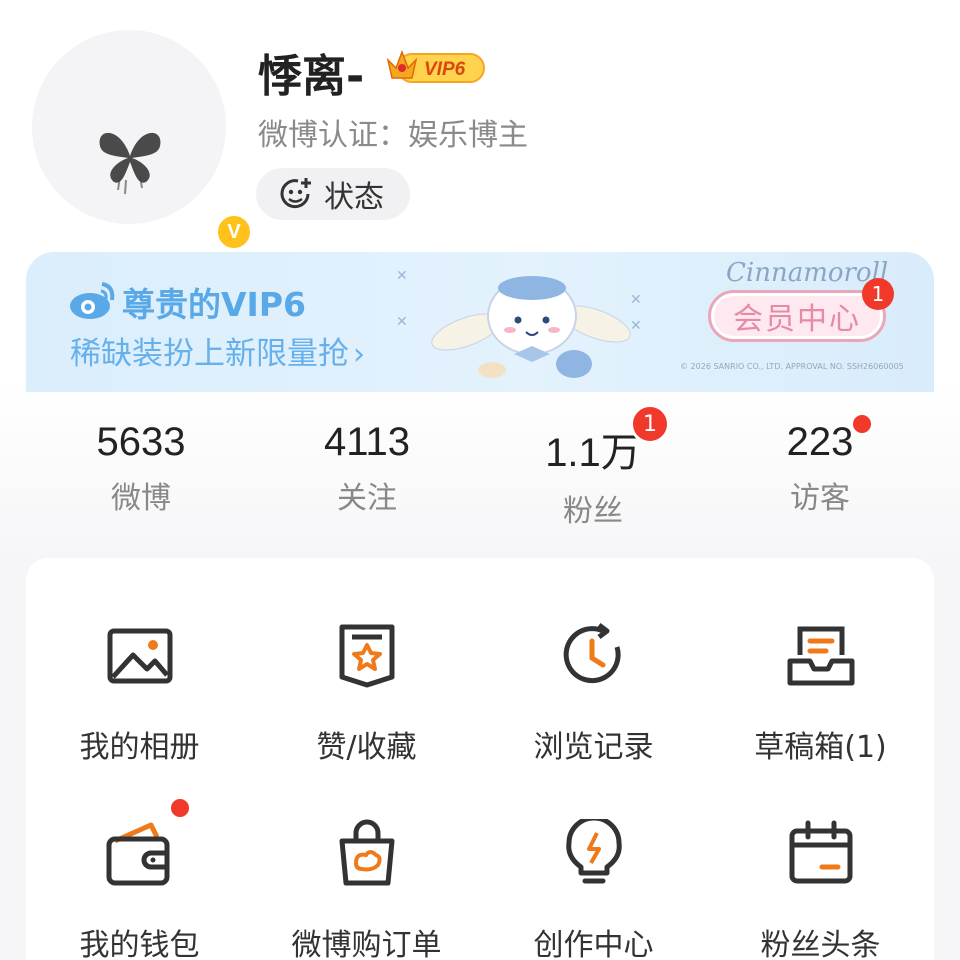 This screenshot has width=960, height=960. Describe the element at coordinates (137, 854) in the screenshot. I see `wallet-icon` at that location.